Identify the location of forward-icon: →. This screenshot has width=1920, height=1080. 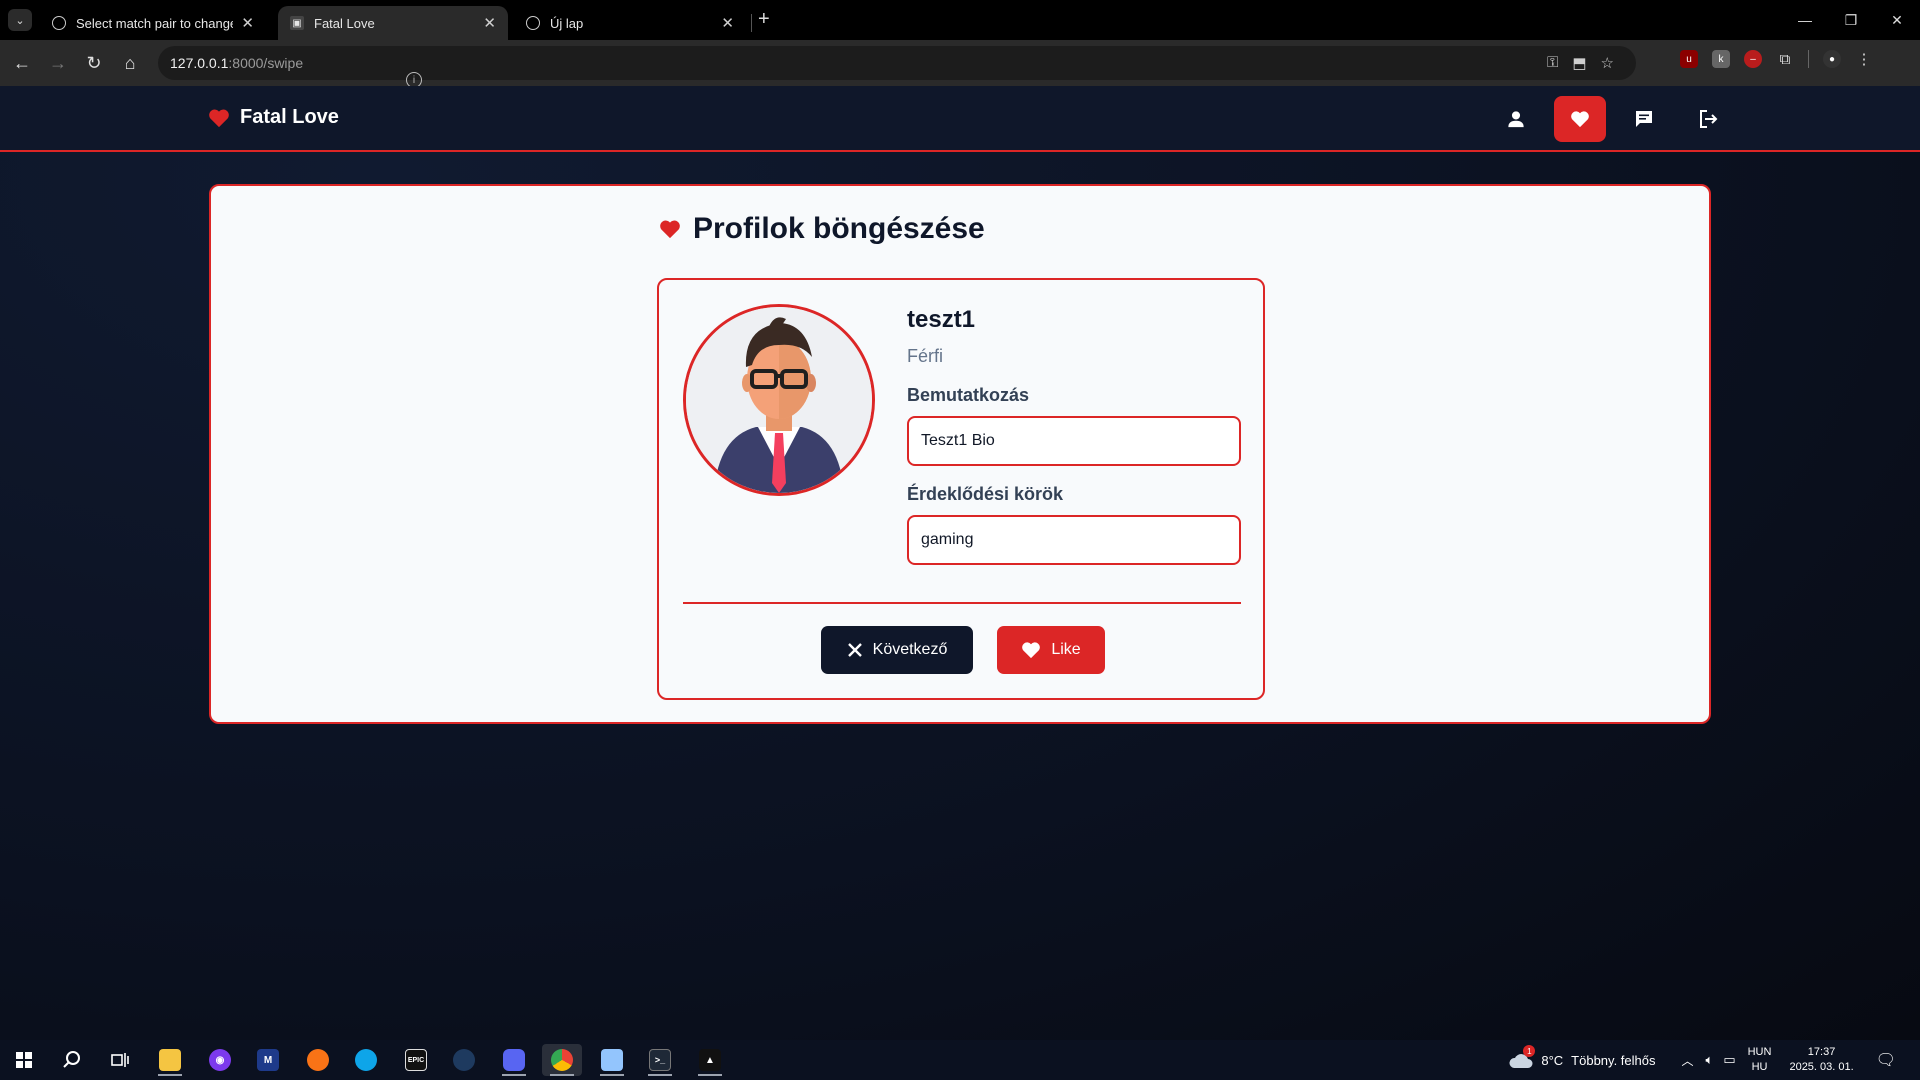
(58, 63).